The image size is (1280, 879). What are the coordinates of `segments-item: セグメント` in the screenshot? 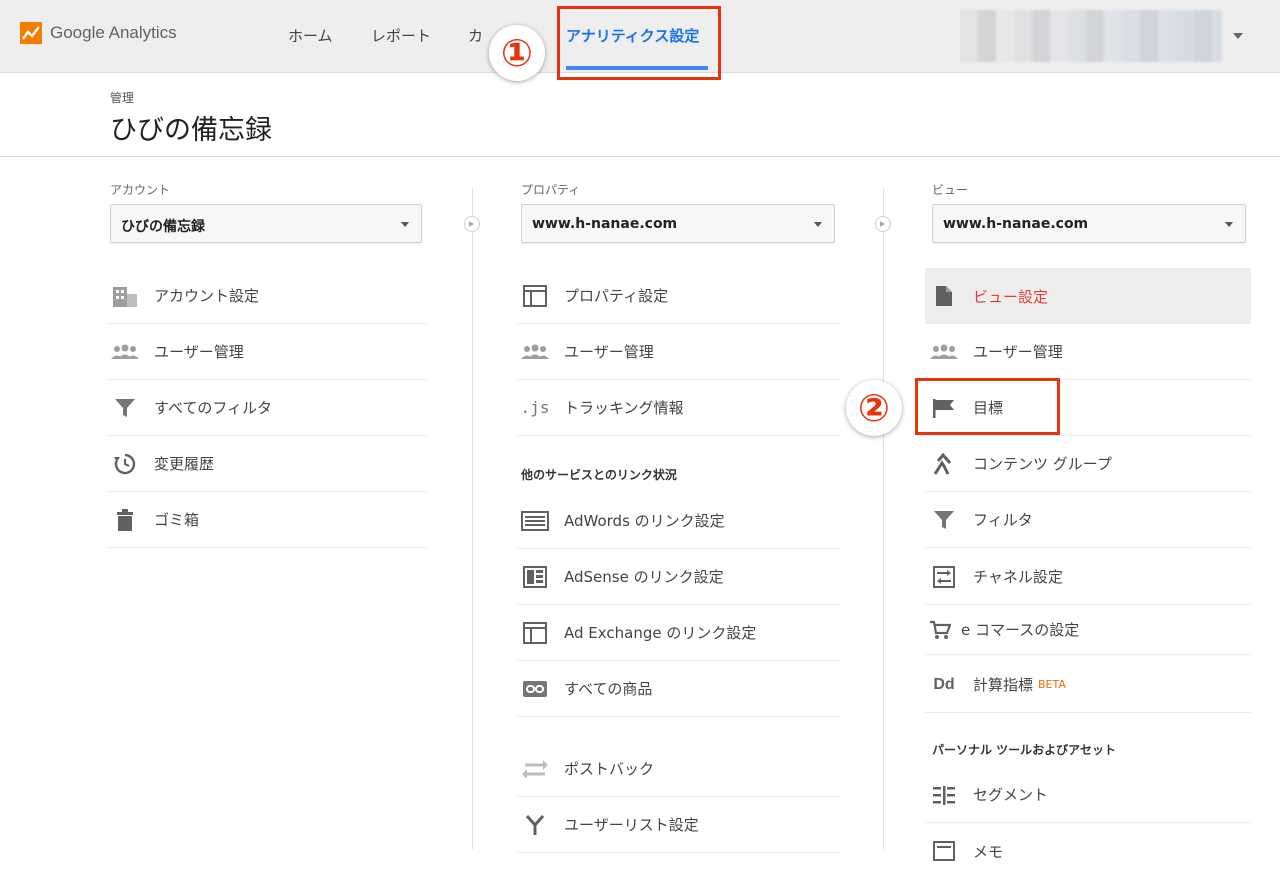 It's located at (1088, 795).